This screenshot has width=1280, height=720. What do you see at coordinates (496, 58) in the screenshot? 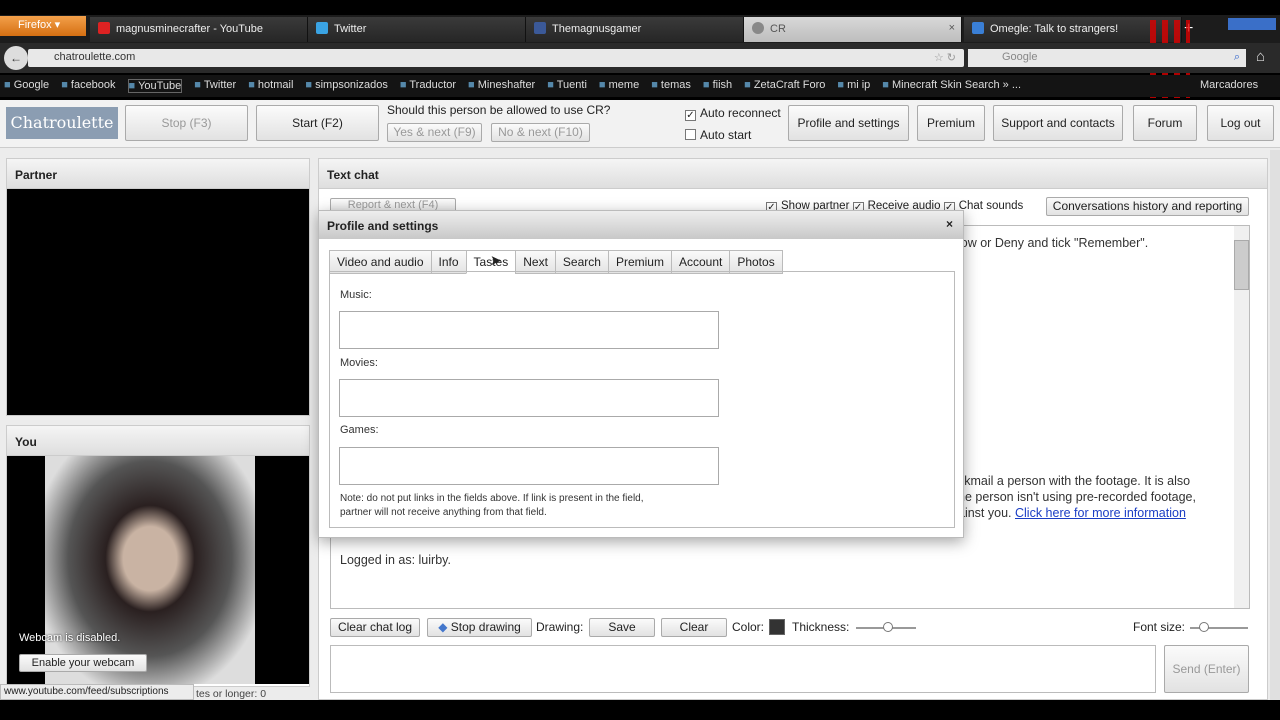
I see `url-bar: chatroulette.com ☆ ↻` at bounding box center [496, 58].